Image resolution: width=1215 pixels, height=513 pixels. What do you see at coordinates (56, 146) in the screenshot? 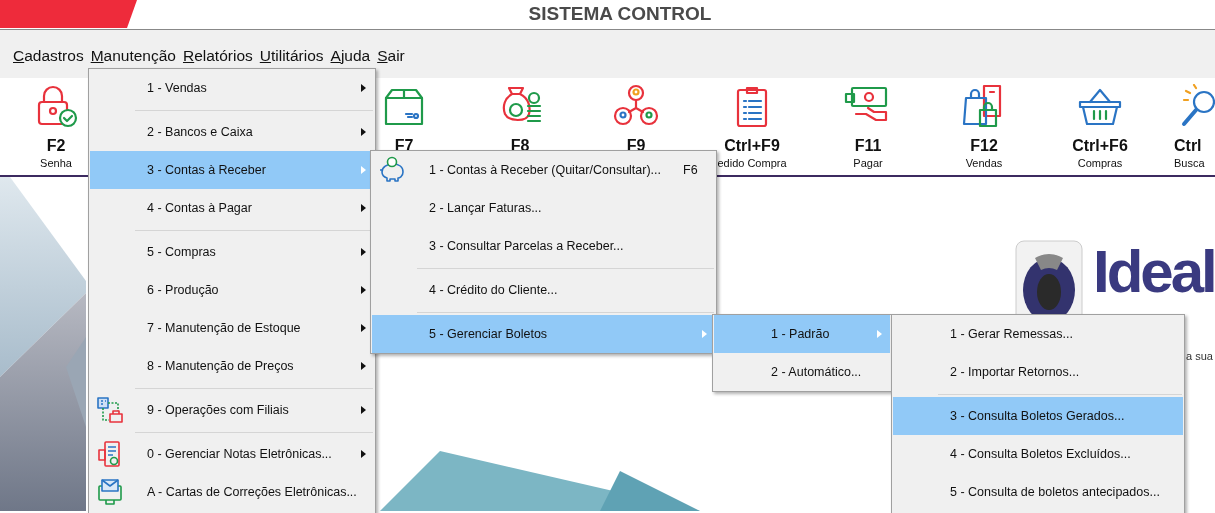
I see `shortcut-key: F2` at bounding box center [56, 146].